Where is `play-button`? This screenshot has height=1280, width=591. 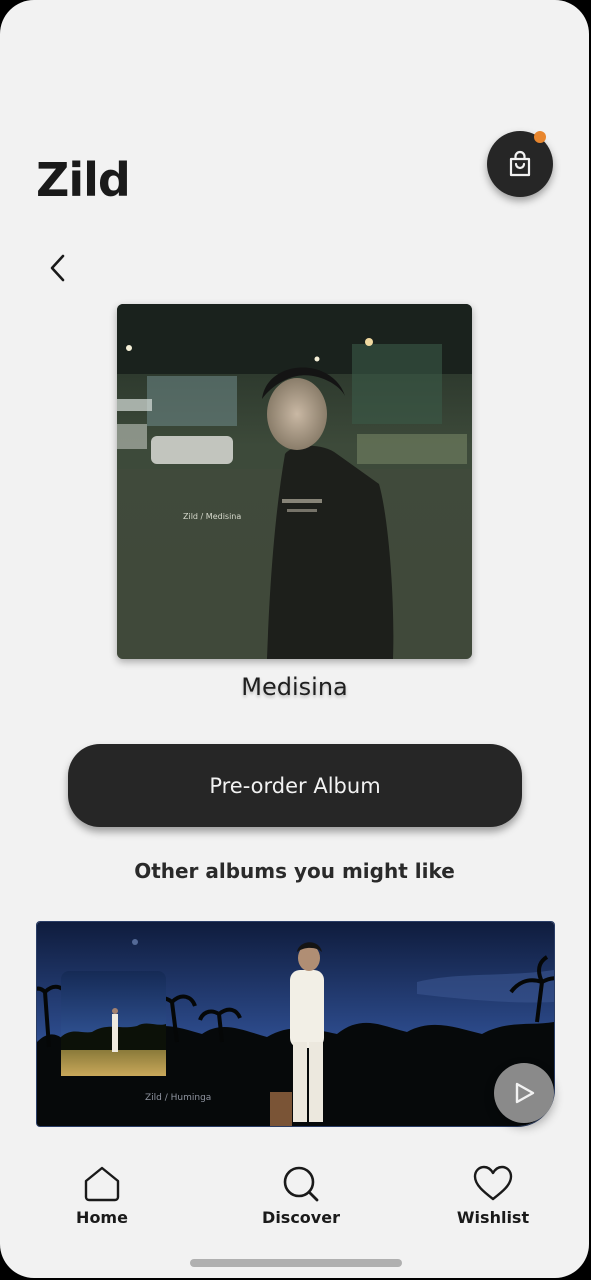
play-button is located at coordinates (524, 1093).